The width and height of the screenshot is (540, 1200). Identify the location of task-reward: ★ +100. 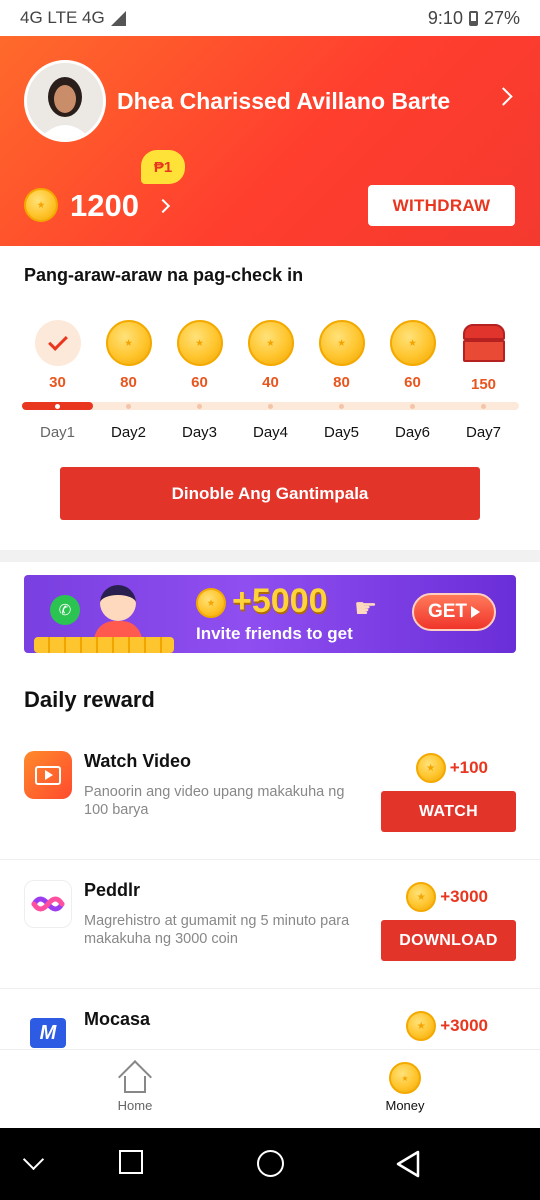
(451, 768).